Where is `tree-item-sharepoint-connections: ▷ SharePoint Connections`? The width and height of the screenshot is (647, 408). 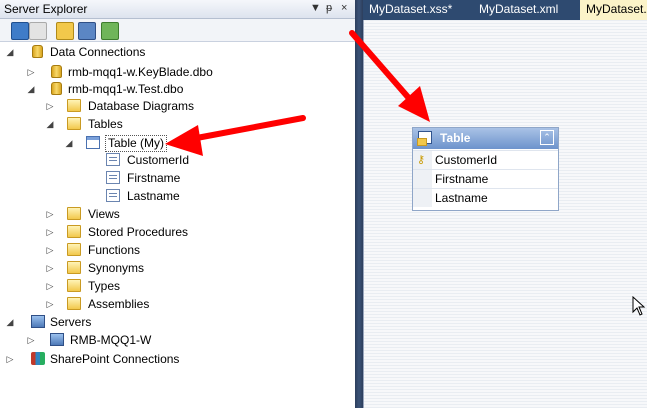
tree-item-sharepoint-connections: ▷ SharePoint Connections is located at coordinates (175, 359).